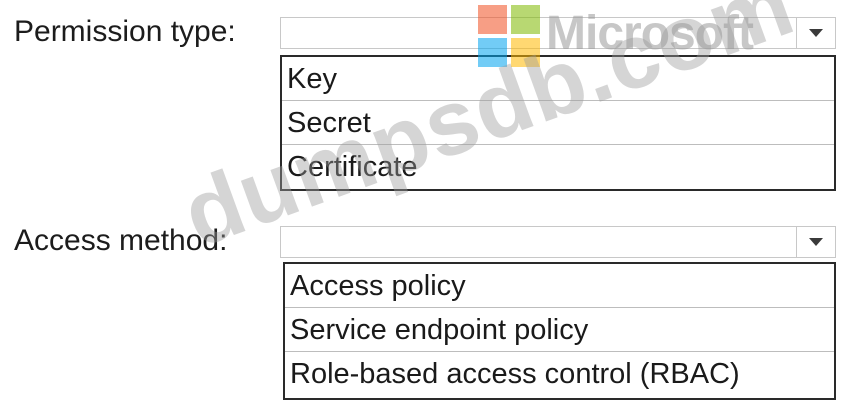 The image size is (849, 404). I want to click on access-option-service-endpoint-policy: Service endpoint policy, so click(559, 330).